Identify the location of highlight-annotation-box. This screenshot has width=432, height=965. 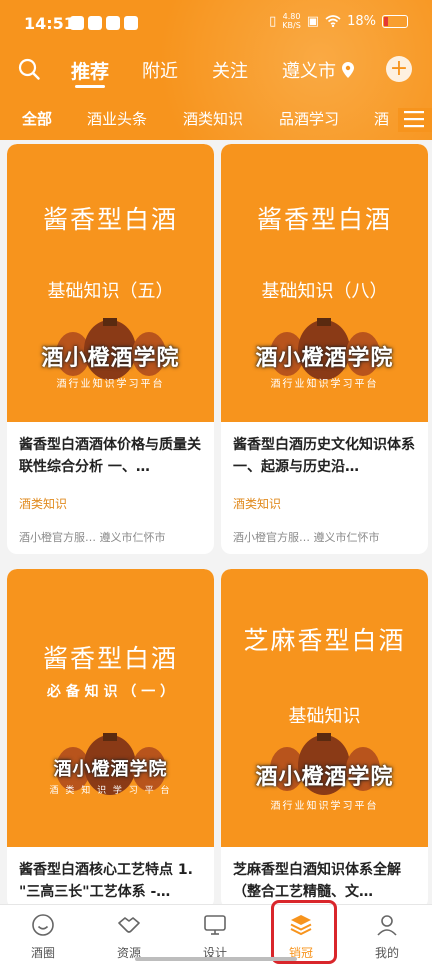
(304, 932).